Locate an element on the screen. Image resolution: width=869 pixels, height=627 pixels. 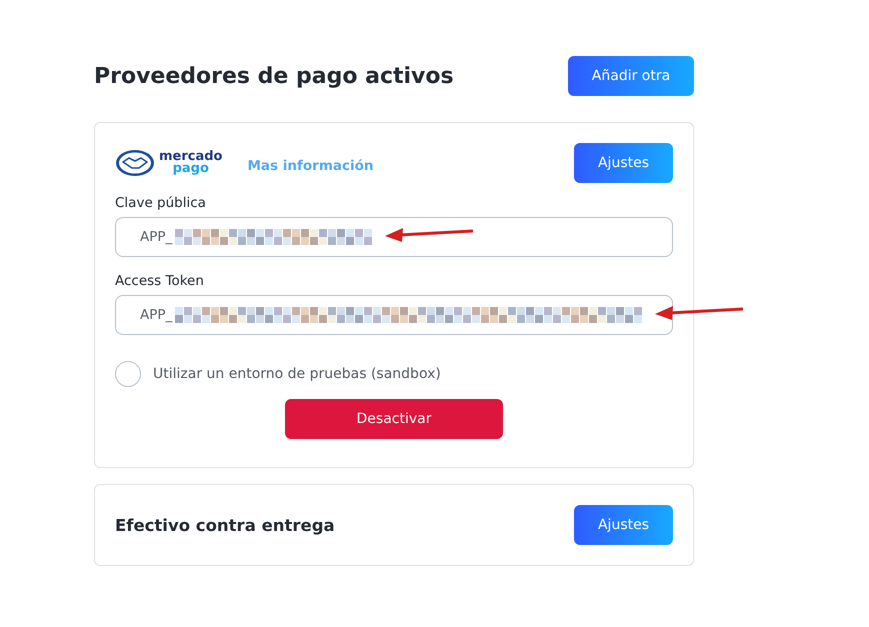
checkbox-label: Utilizar un entorno de pruebas (sandbox) is located at coordinates (297, 374).